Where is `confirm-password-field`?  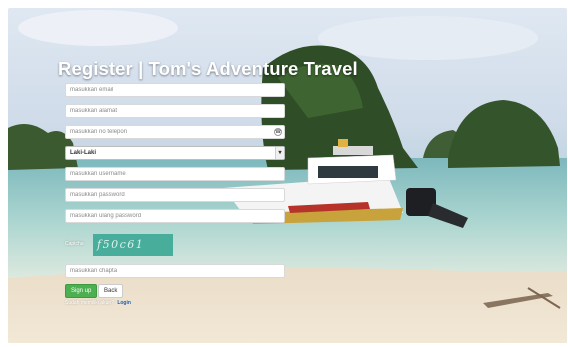
confirm-password-field is located at coordinates (175, 216).